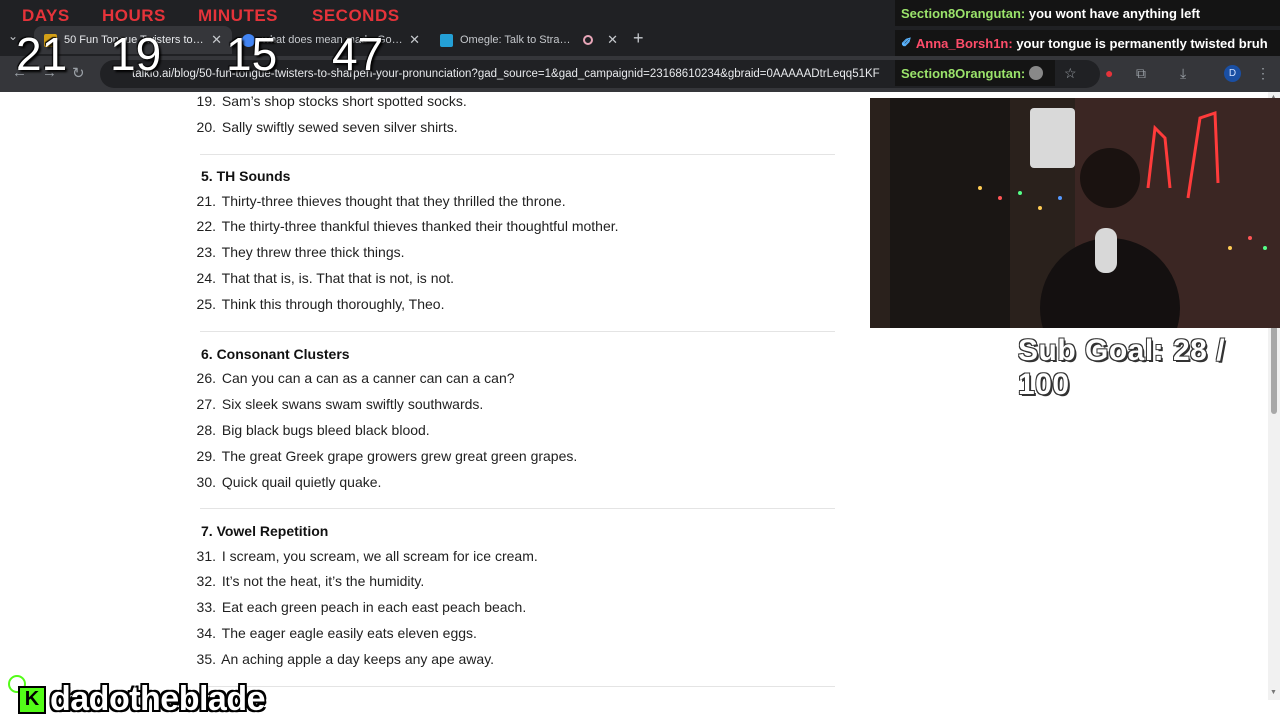 This screenshot has height=720, width=1280. I want to click on item-number: 30., so click(206, 482).